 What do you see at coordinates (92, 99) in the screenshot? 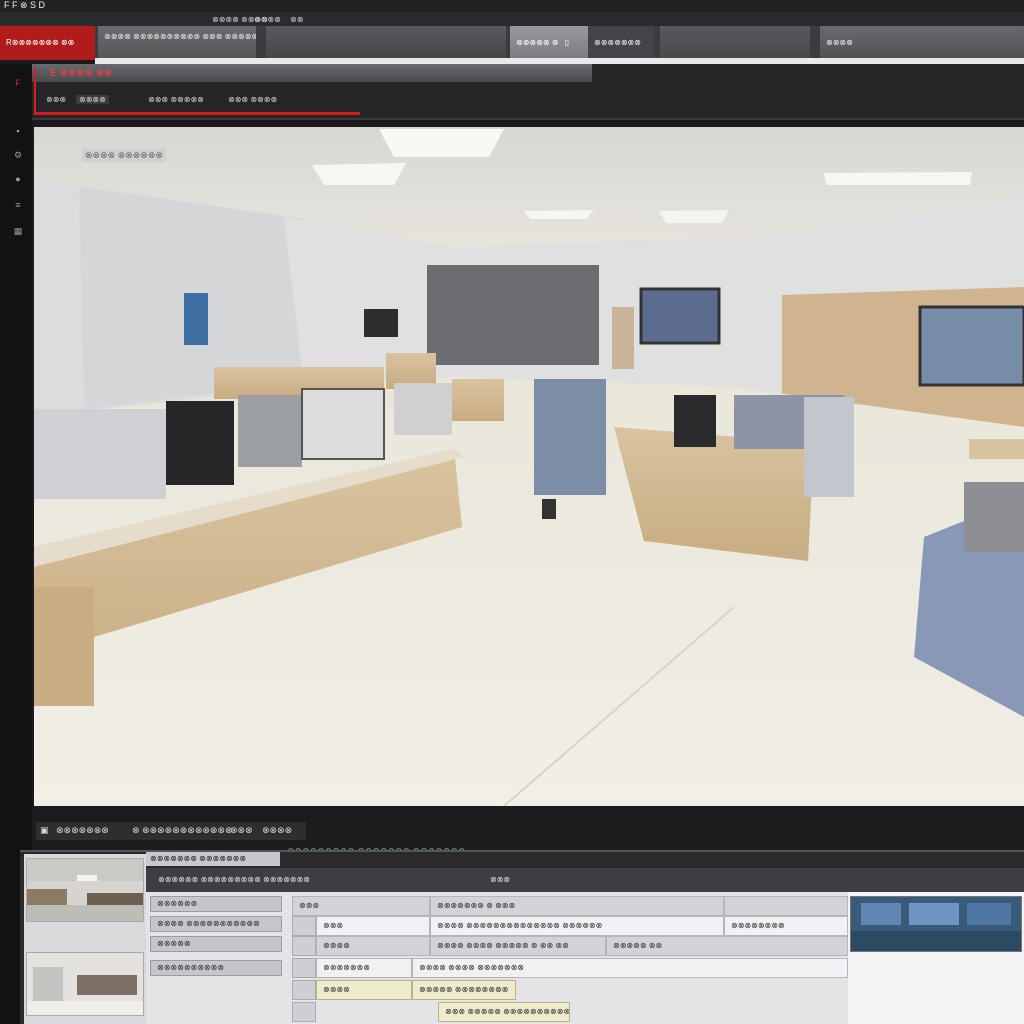
I see `tool-button-2: ⊗⊗⊗⊗` at bounding box center [92, 99].